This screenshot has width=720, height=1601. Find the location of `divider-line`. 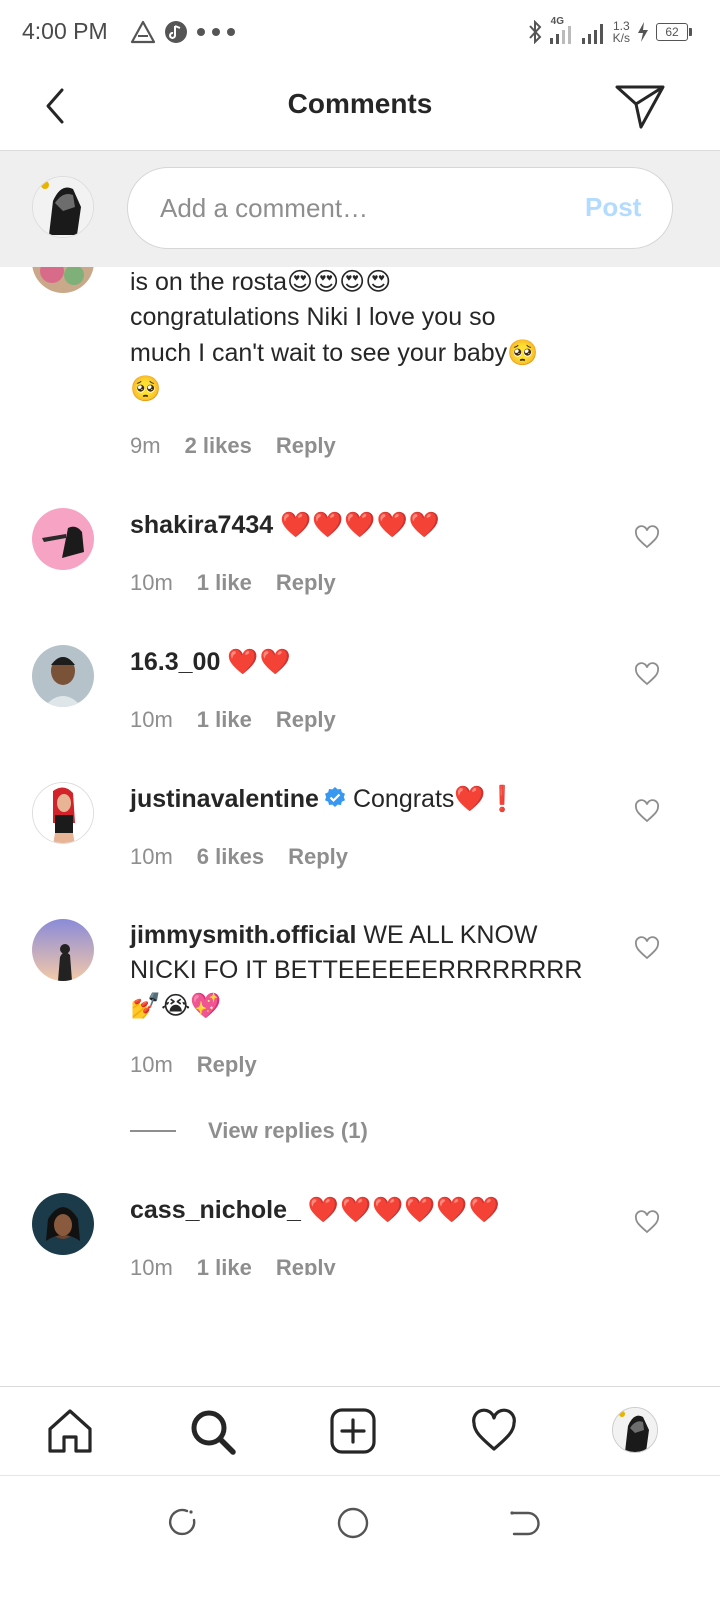

divider-line is located at coordinates (153, 1131).